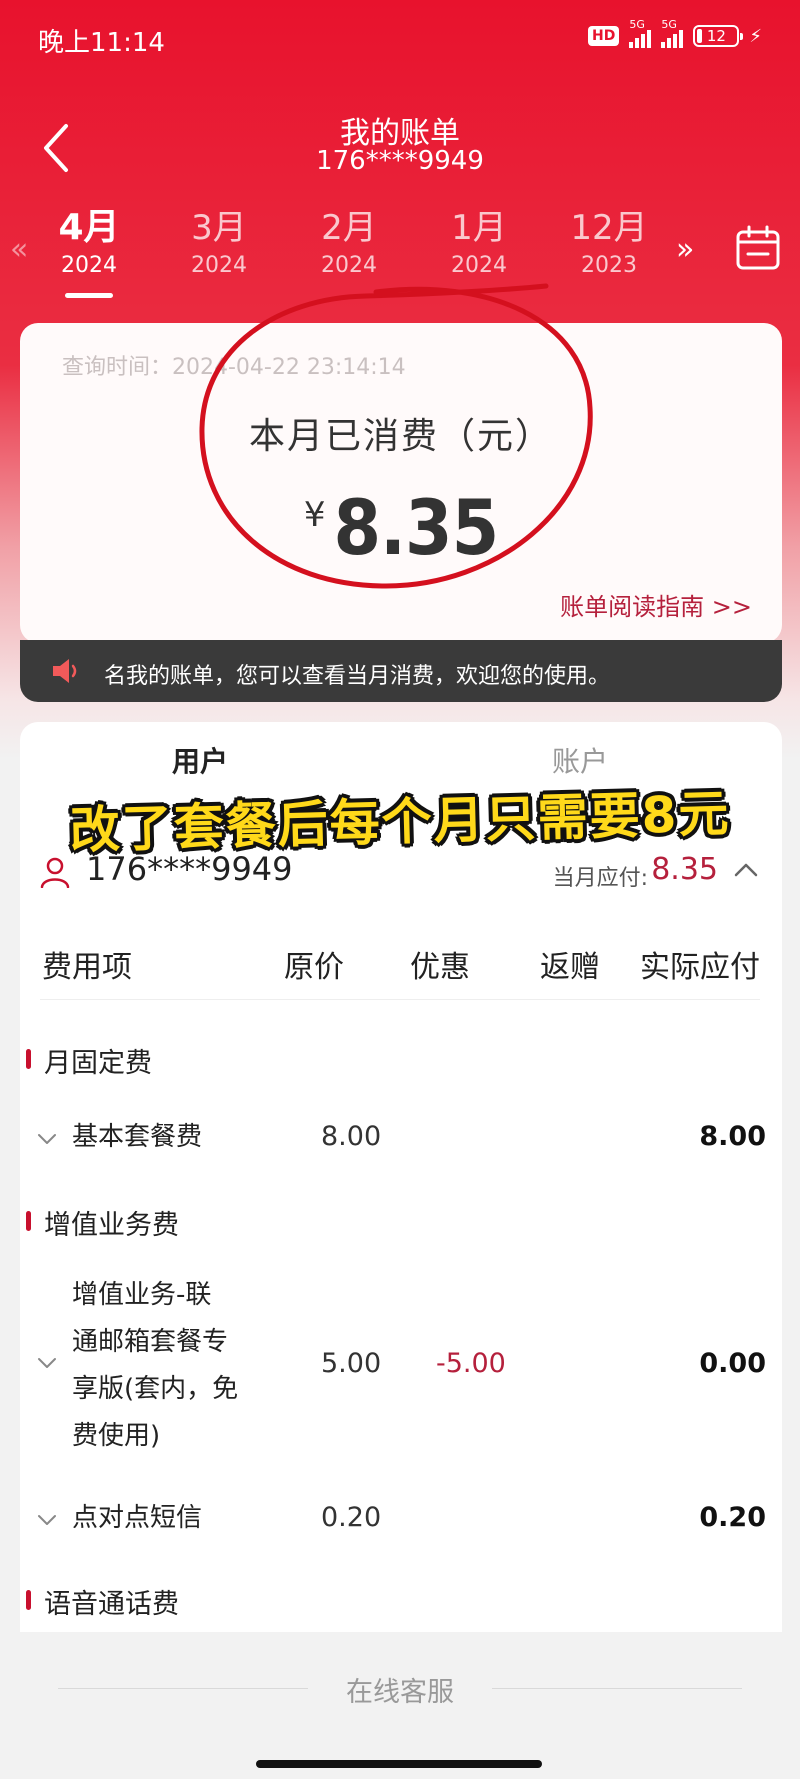 This screenshot has width=800, height=1779. I want to click on calendar-icon, so click(758, 247).